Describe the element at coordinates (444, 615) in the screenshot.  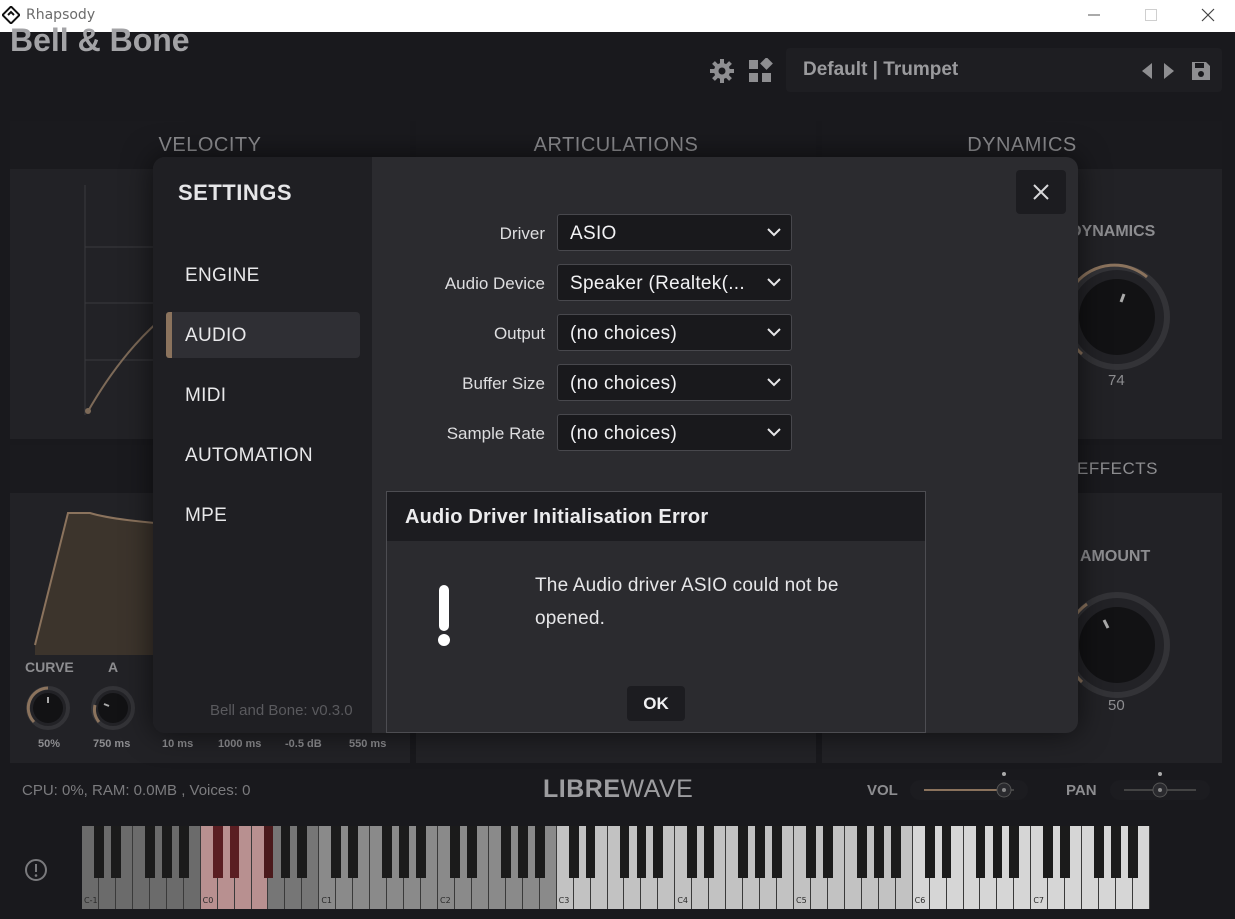
I see `exclamation-icon` at that location.